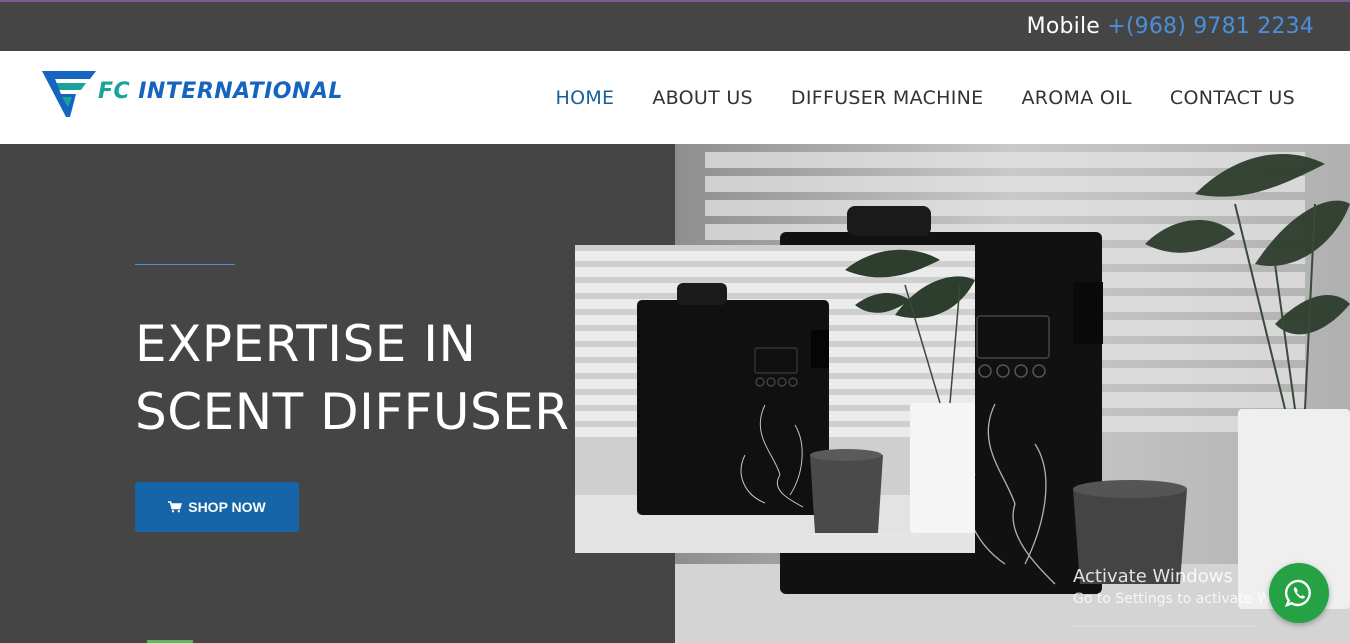 Image resolution: width=1350 pixels, height=643 pixels. Describe the element at coordinates (675, 25) in the screenshot. I see `top-contact-bar: Mobile +(968) 9781 2234` at that location.